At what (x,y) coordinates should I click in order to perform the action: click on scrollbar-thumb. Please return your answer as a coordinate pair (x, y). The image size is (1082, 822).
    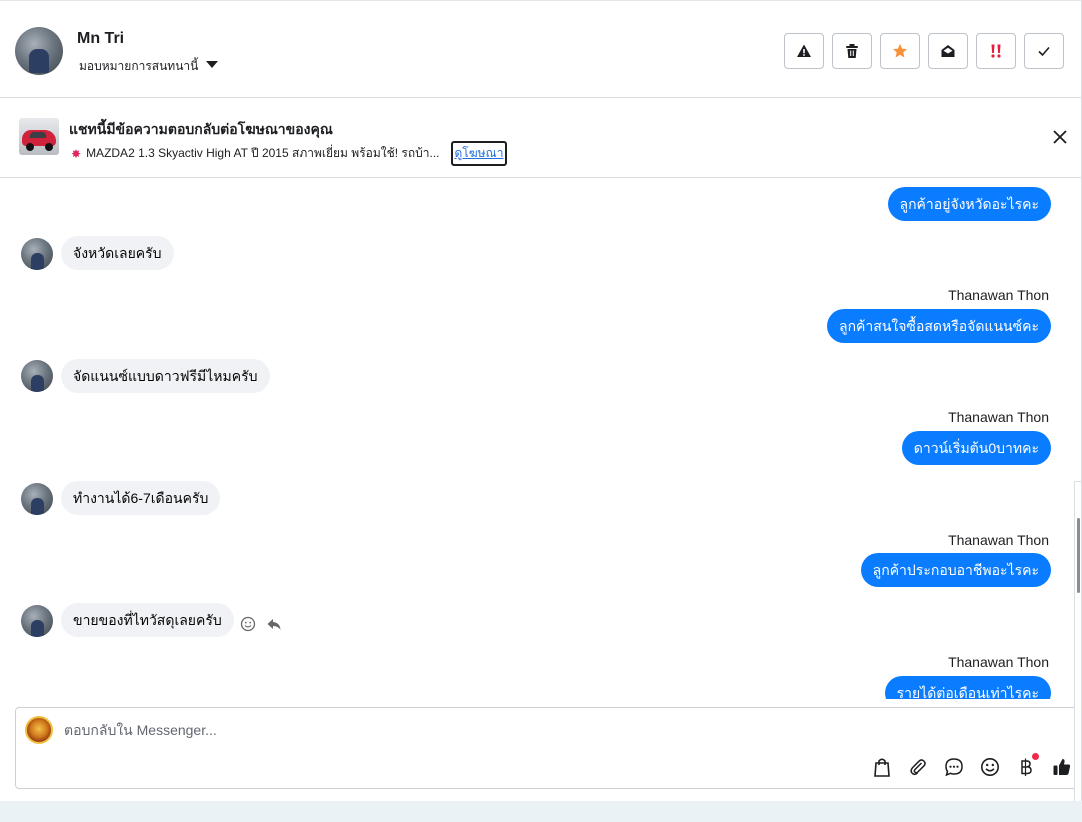
    Looking at the image, I should click on (1078, 555).